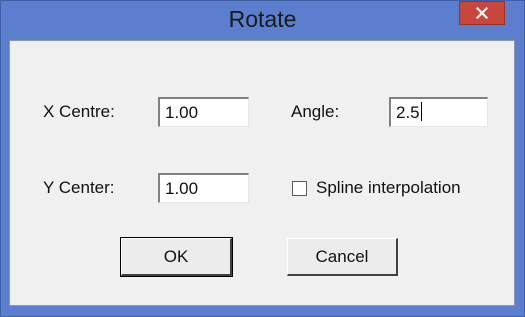 The height and width of the screenshot is (317, 525). I want to click on dialog-title: Rotate, so click(262, 19).